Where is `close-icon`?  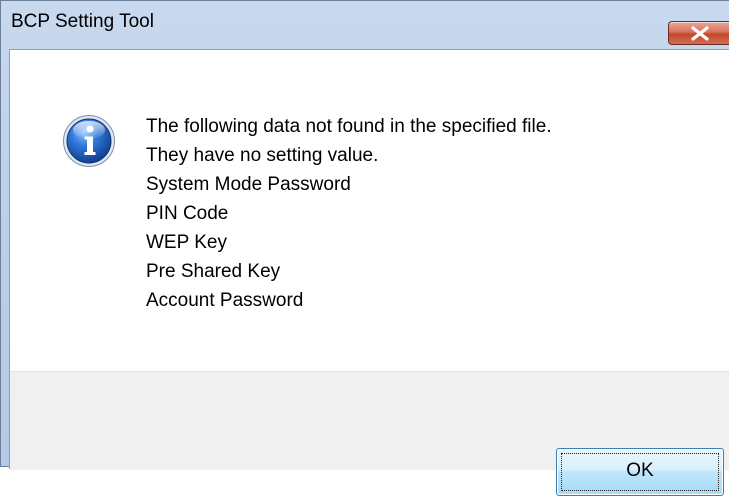
close-icon is located at coordinates (700, 33).